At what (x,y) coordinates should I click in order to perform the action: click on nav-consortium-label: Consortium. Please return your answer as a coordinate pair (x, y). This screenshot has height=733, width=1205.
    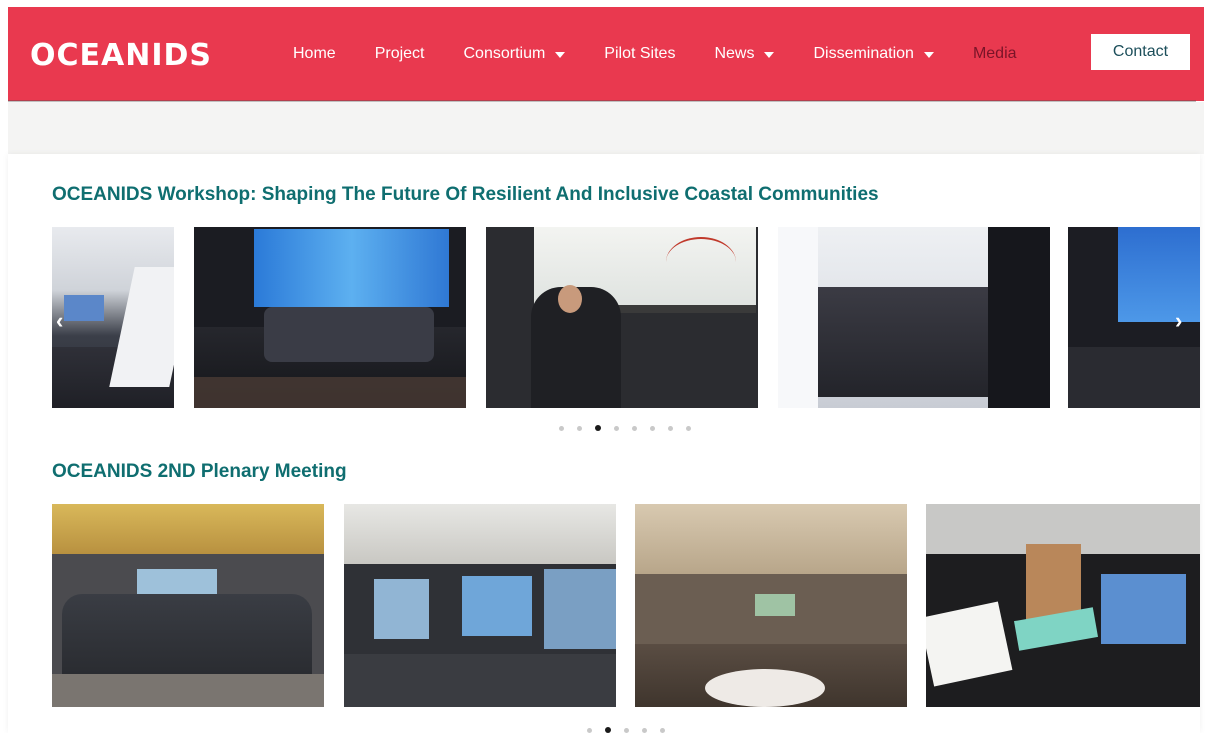
    Looking at the image, I should click on (504, 53).